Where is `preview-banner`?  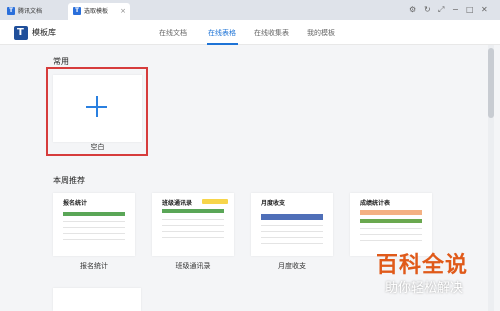 preview-banner is located at coordinates (391, 212).